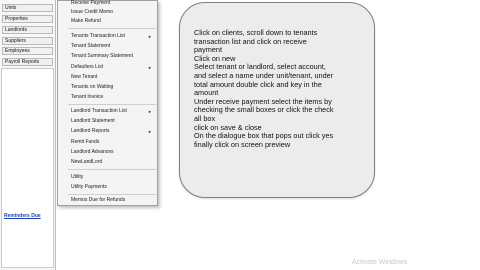  I want to click on sidebar-item-landlords: Landlords, so click(27, 30).